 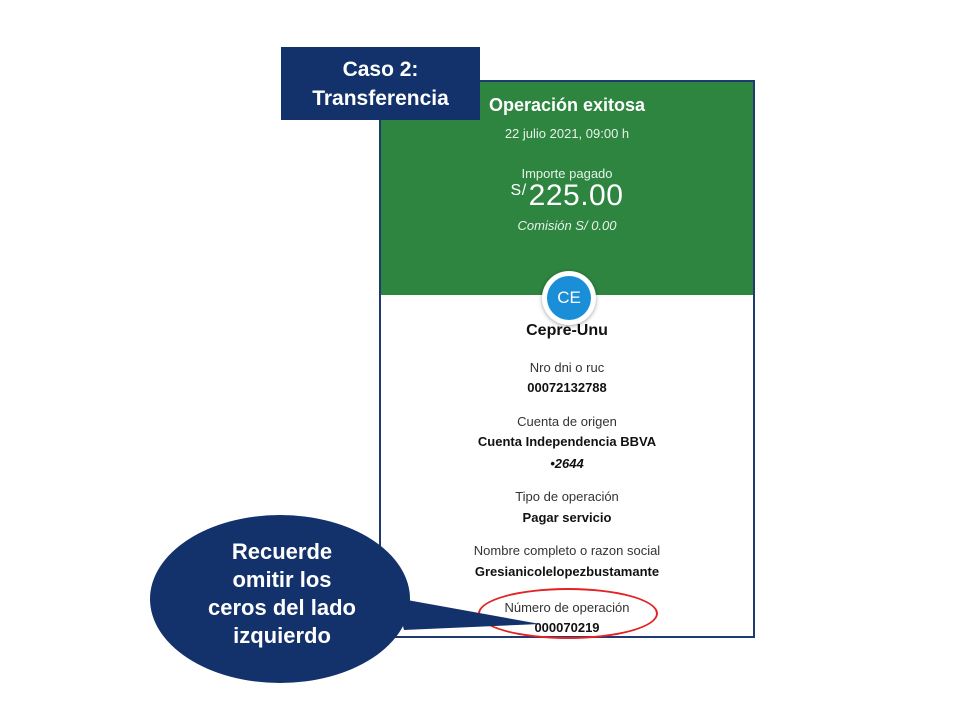 I want to click on callout-line3: ceros del lado, so click(x=282, y=607).